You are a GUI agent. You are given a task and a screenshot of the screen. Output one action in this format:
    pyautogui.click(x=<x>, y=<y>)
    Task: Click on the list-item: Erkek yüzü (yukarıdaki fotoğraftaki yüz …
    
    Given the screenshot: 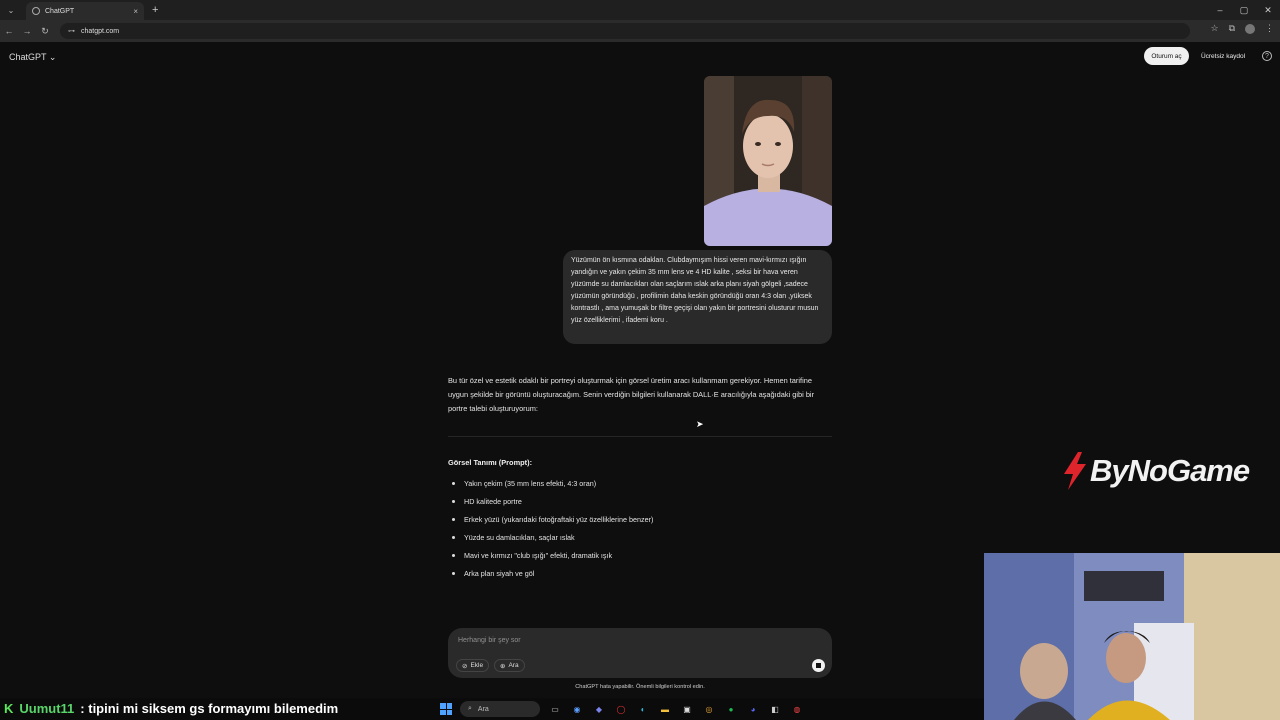 What is the action you would take?
    pyautogui.click(x=642, y=519)
    